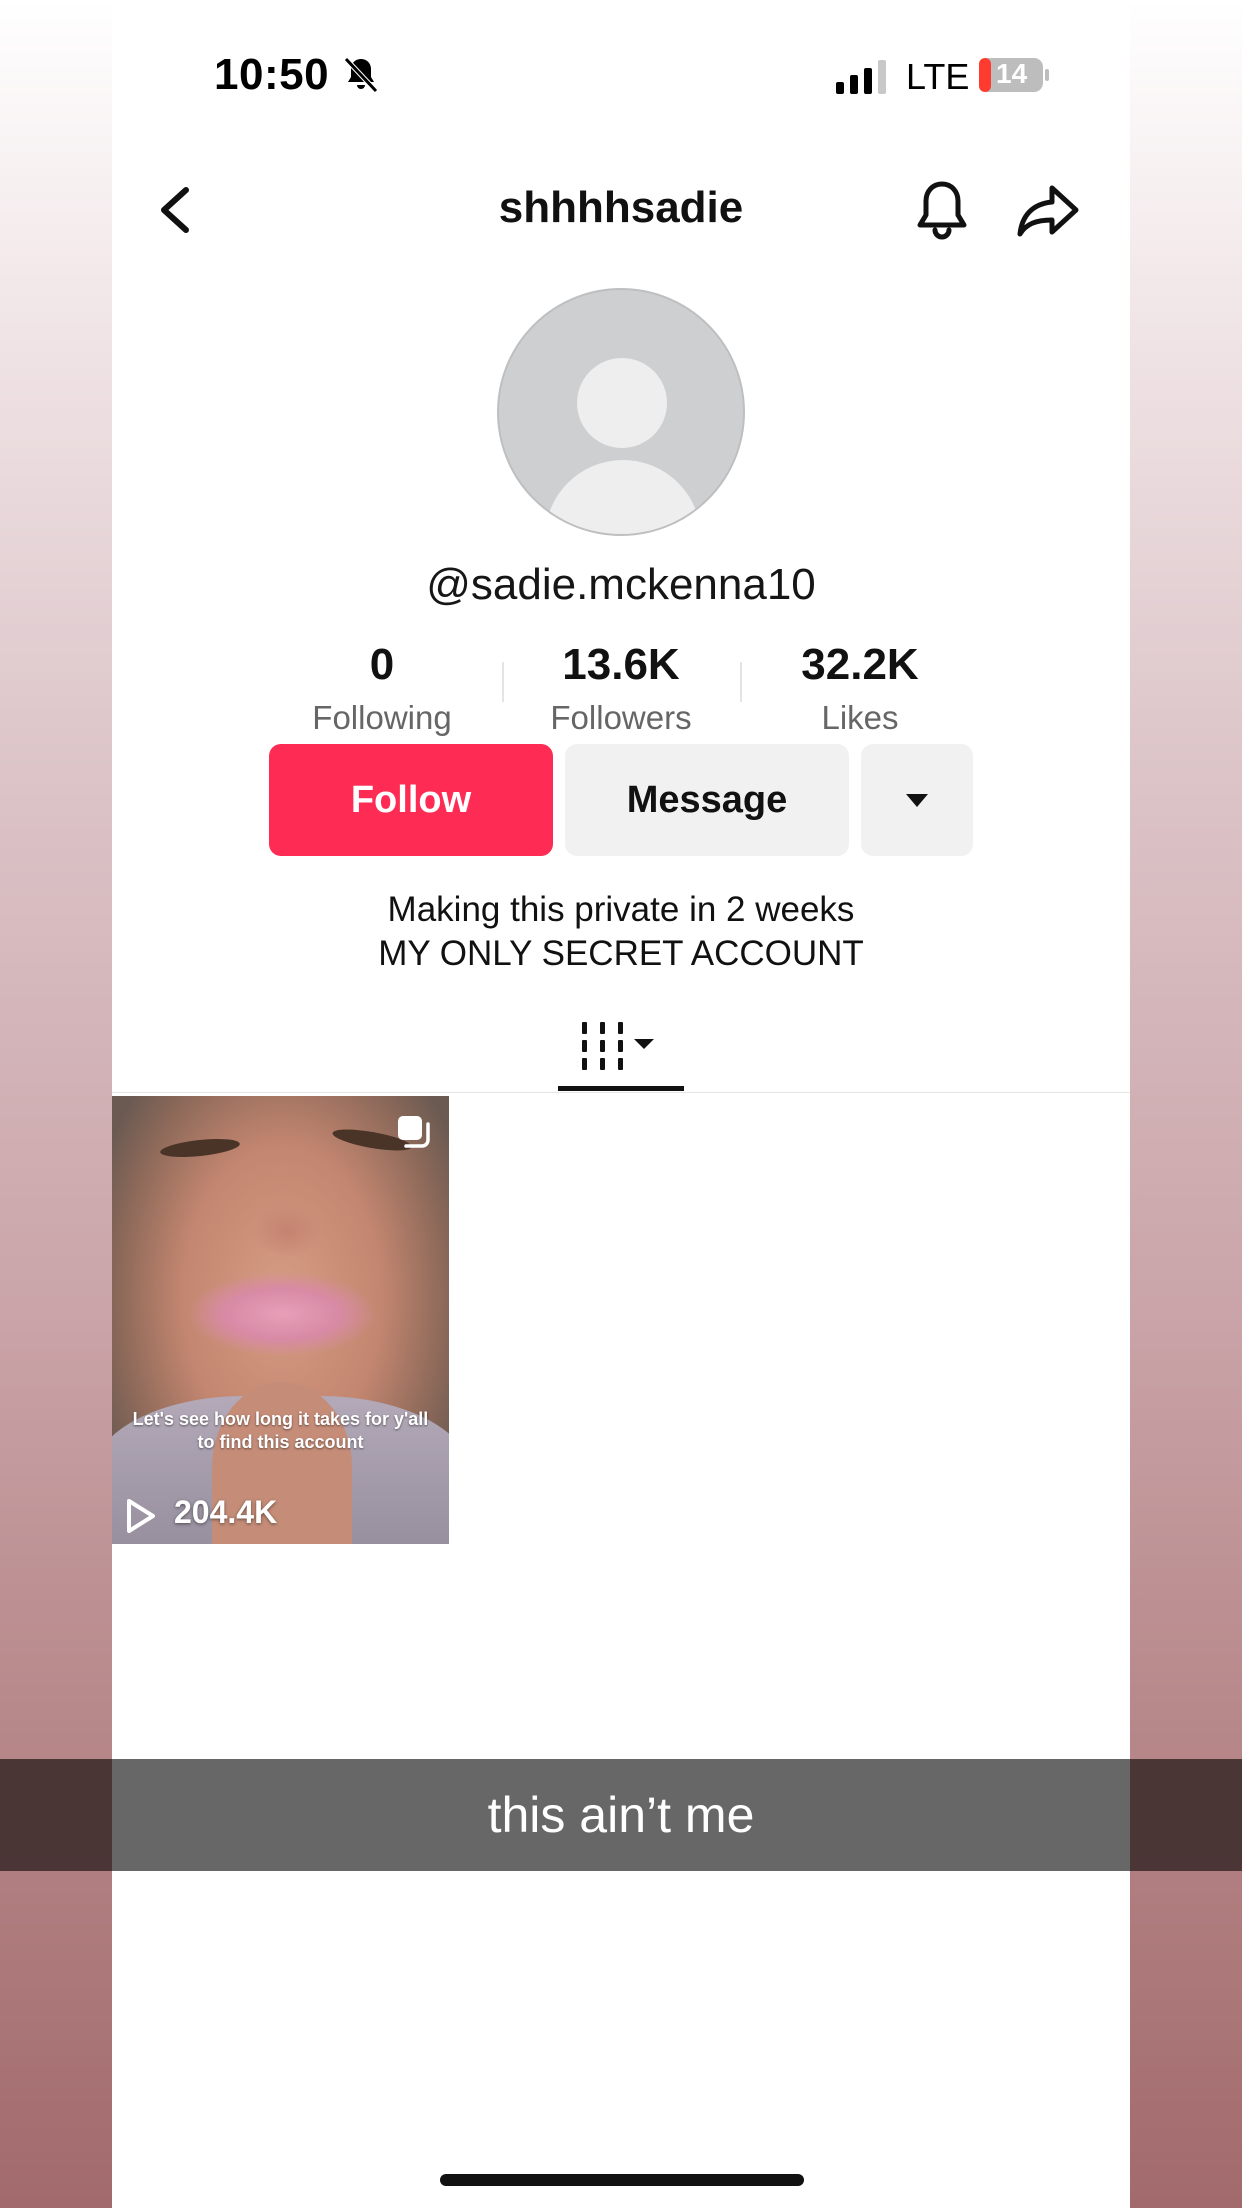  What do you see at coordinates (618, 1046) in the screenshot?
I see `videos-grid-sort-icon` at bounding box center [618, 1046].